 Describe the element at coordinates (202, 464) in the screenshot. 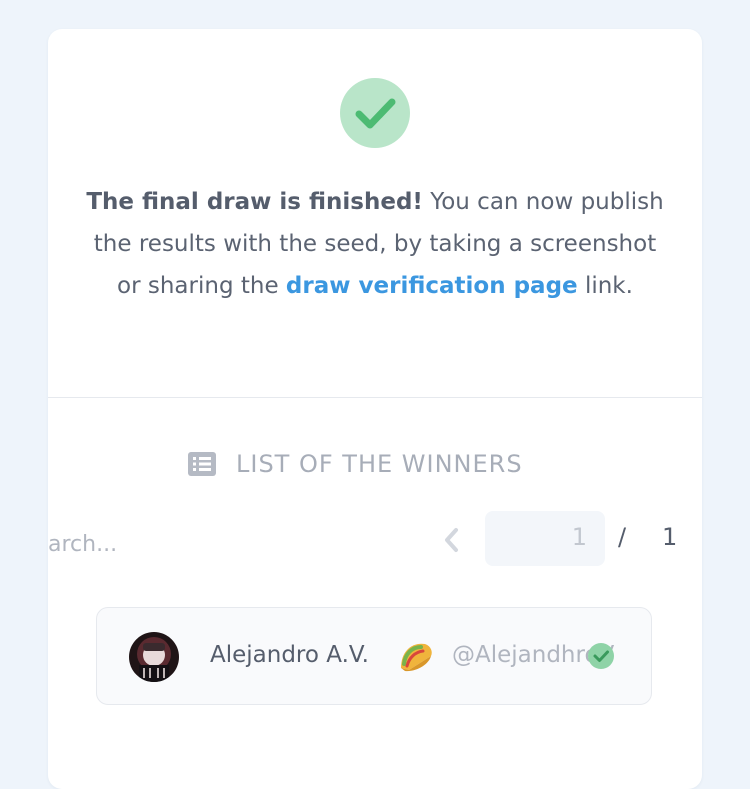

I see `list-icon` at that location.